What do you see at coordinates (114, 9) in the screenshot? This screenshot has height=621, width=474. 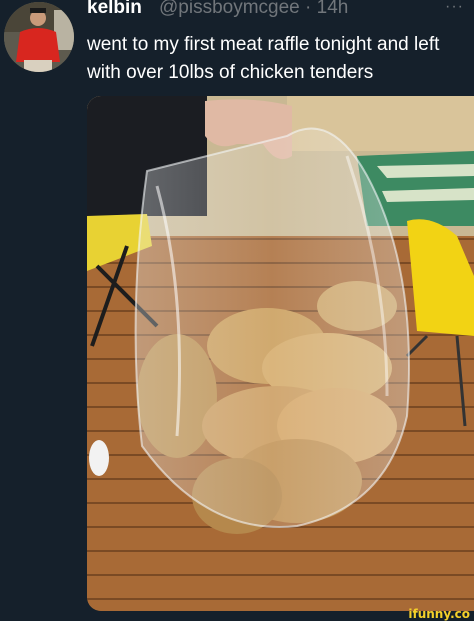 I see `author-name: kelbin` at bounding box center [114, 9].